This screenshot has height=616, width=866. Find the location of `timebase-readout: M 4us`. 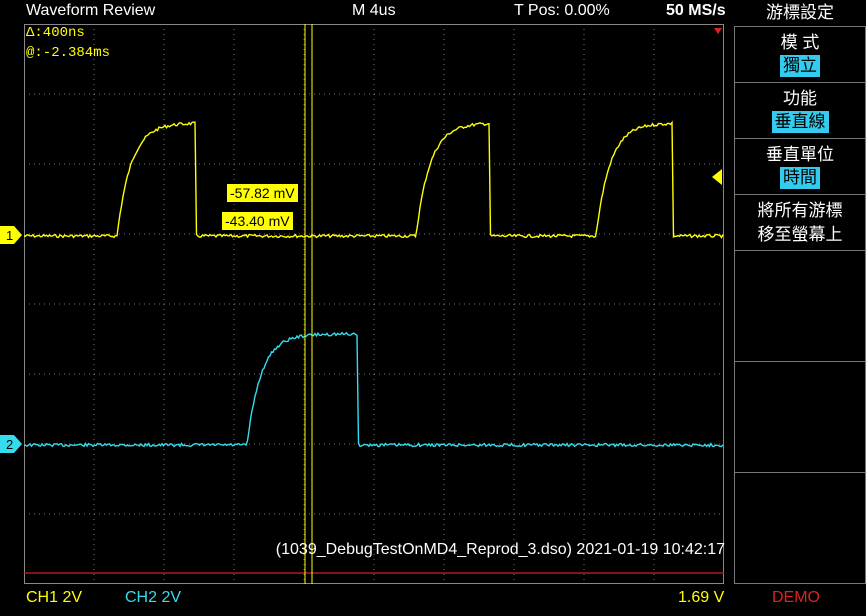

timebase-readout: M 4us is located at coordinates (374, 10).